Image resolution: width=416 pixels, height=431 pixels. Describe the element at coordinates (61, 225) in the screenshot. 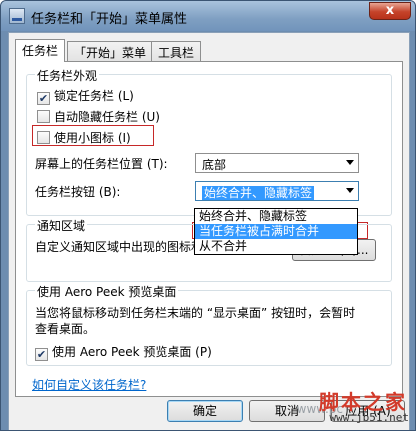

I see `notification-group-label: 通知区域` at that location.